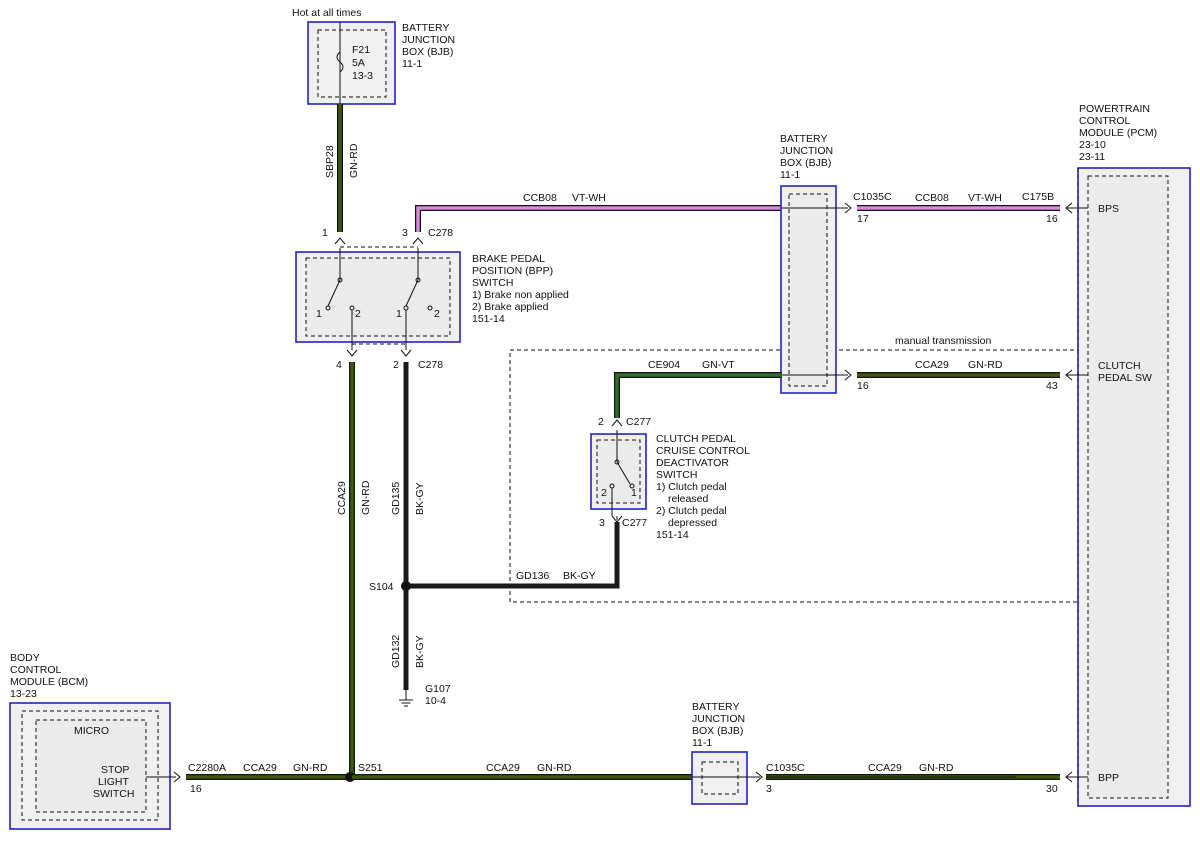 The image size is (1200, 841). I want to click on wire-gd132-color: BK-GY, so click(420, 651).